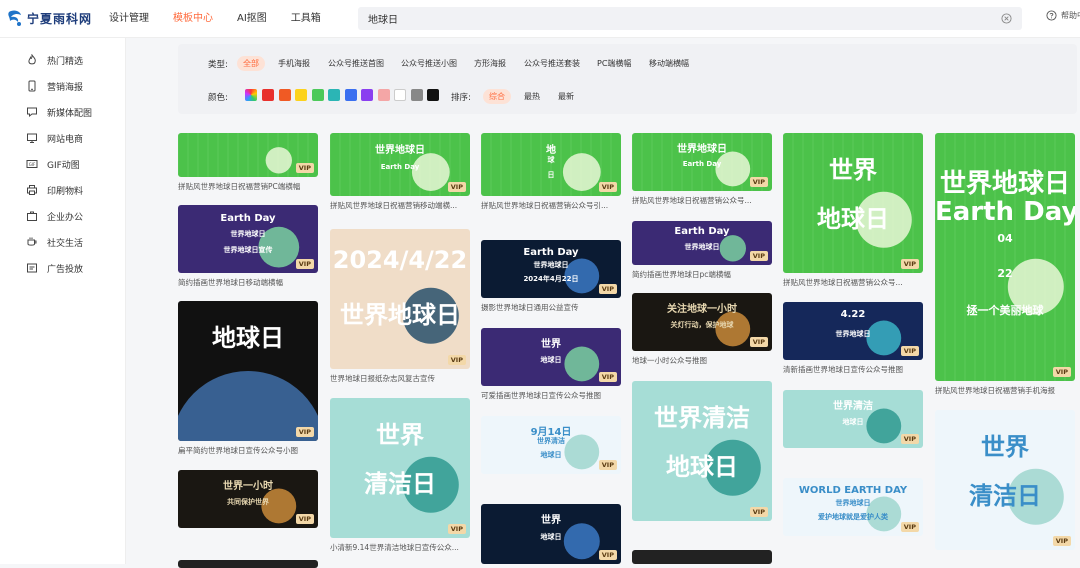 The height and width of the screenshot is (568, 1080). Describe the element at coordinates (1005, 257) in the screenshot. I see `template-thumbnail: 世界地球日 Earth Day 04 22 拯一个美丽地球 VIP` at that location.